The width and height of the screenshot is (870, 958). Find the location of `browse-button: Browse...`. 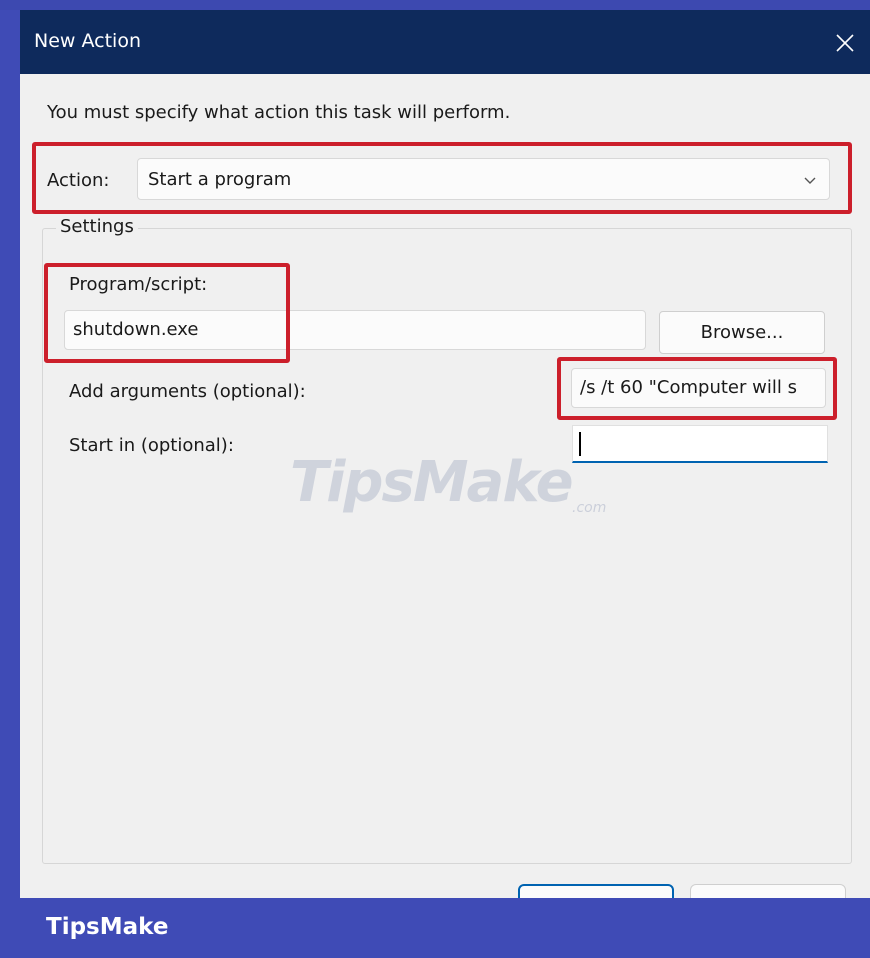

browse-button: Browse... is located at coordinates (742, 332).